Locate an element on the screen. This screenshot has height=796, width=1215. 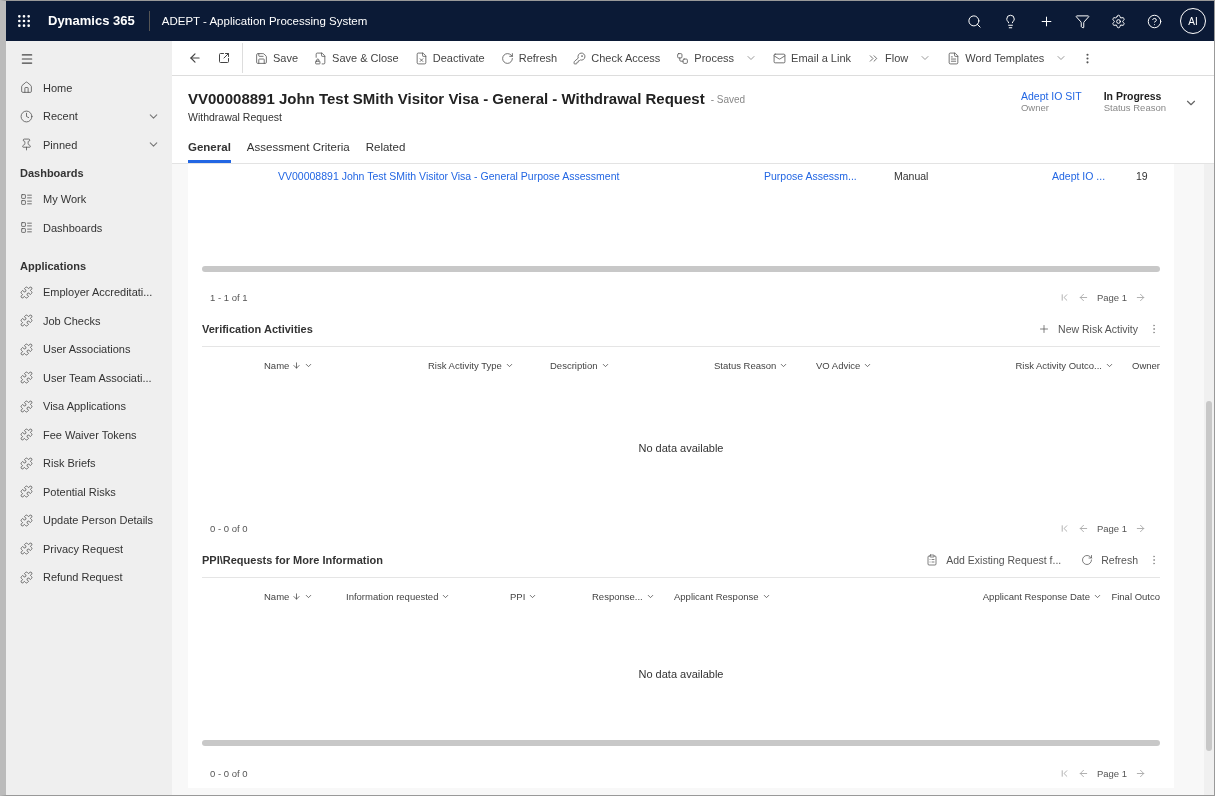
column-header: PPI is located at coordinates (524, 596).